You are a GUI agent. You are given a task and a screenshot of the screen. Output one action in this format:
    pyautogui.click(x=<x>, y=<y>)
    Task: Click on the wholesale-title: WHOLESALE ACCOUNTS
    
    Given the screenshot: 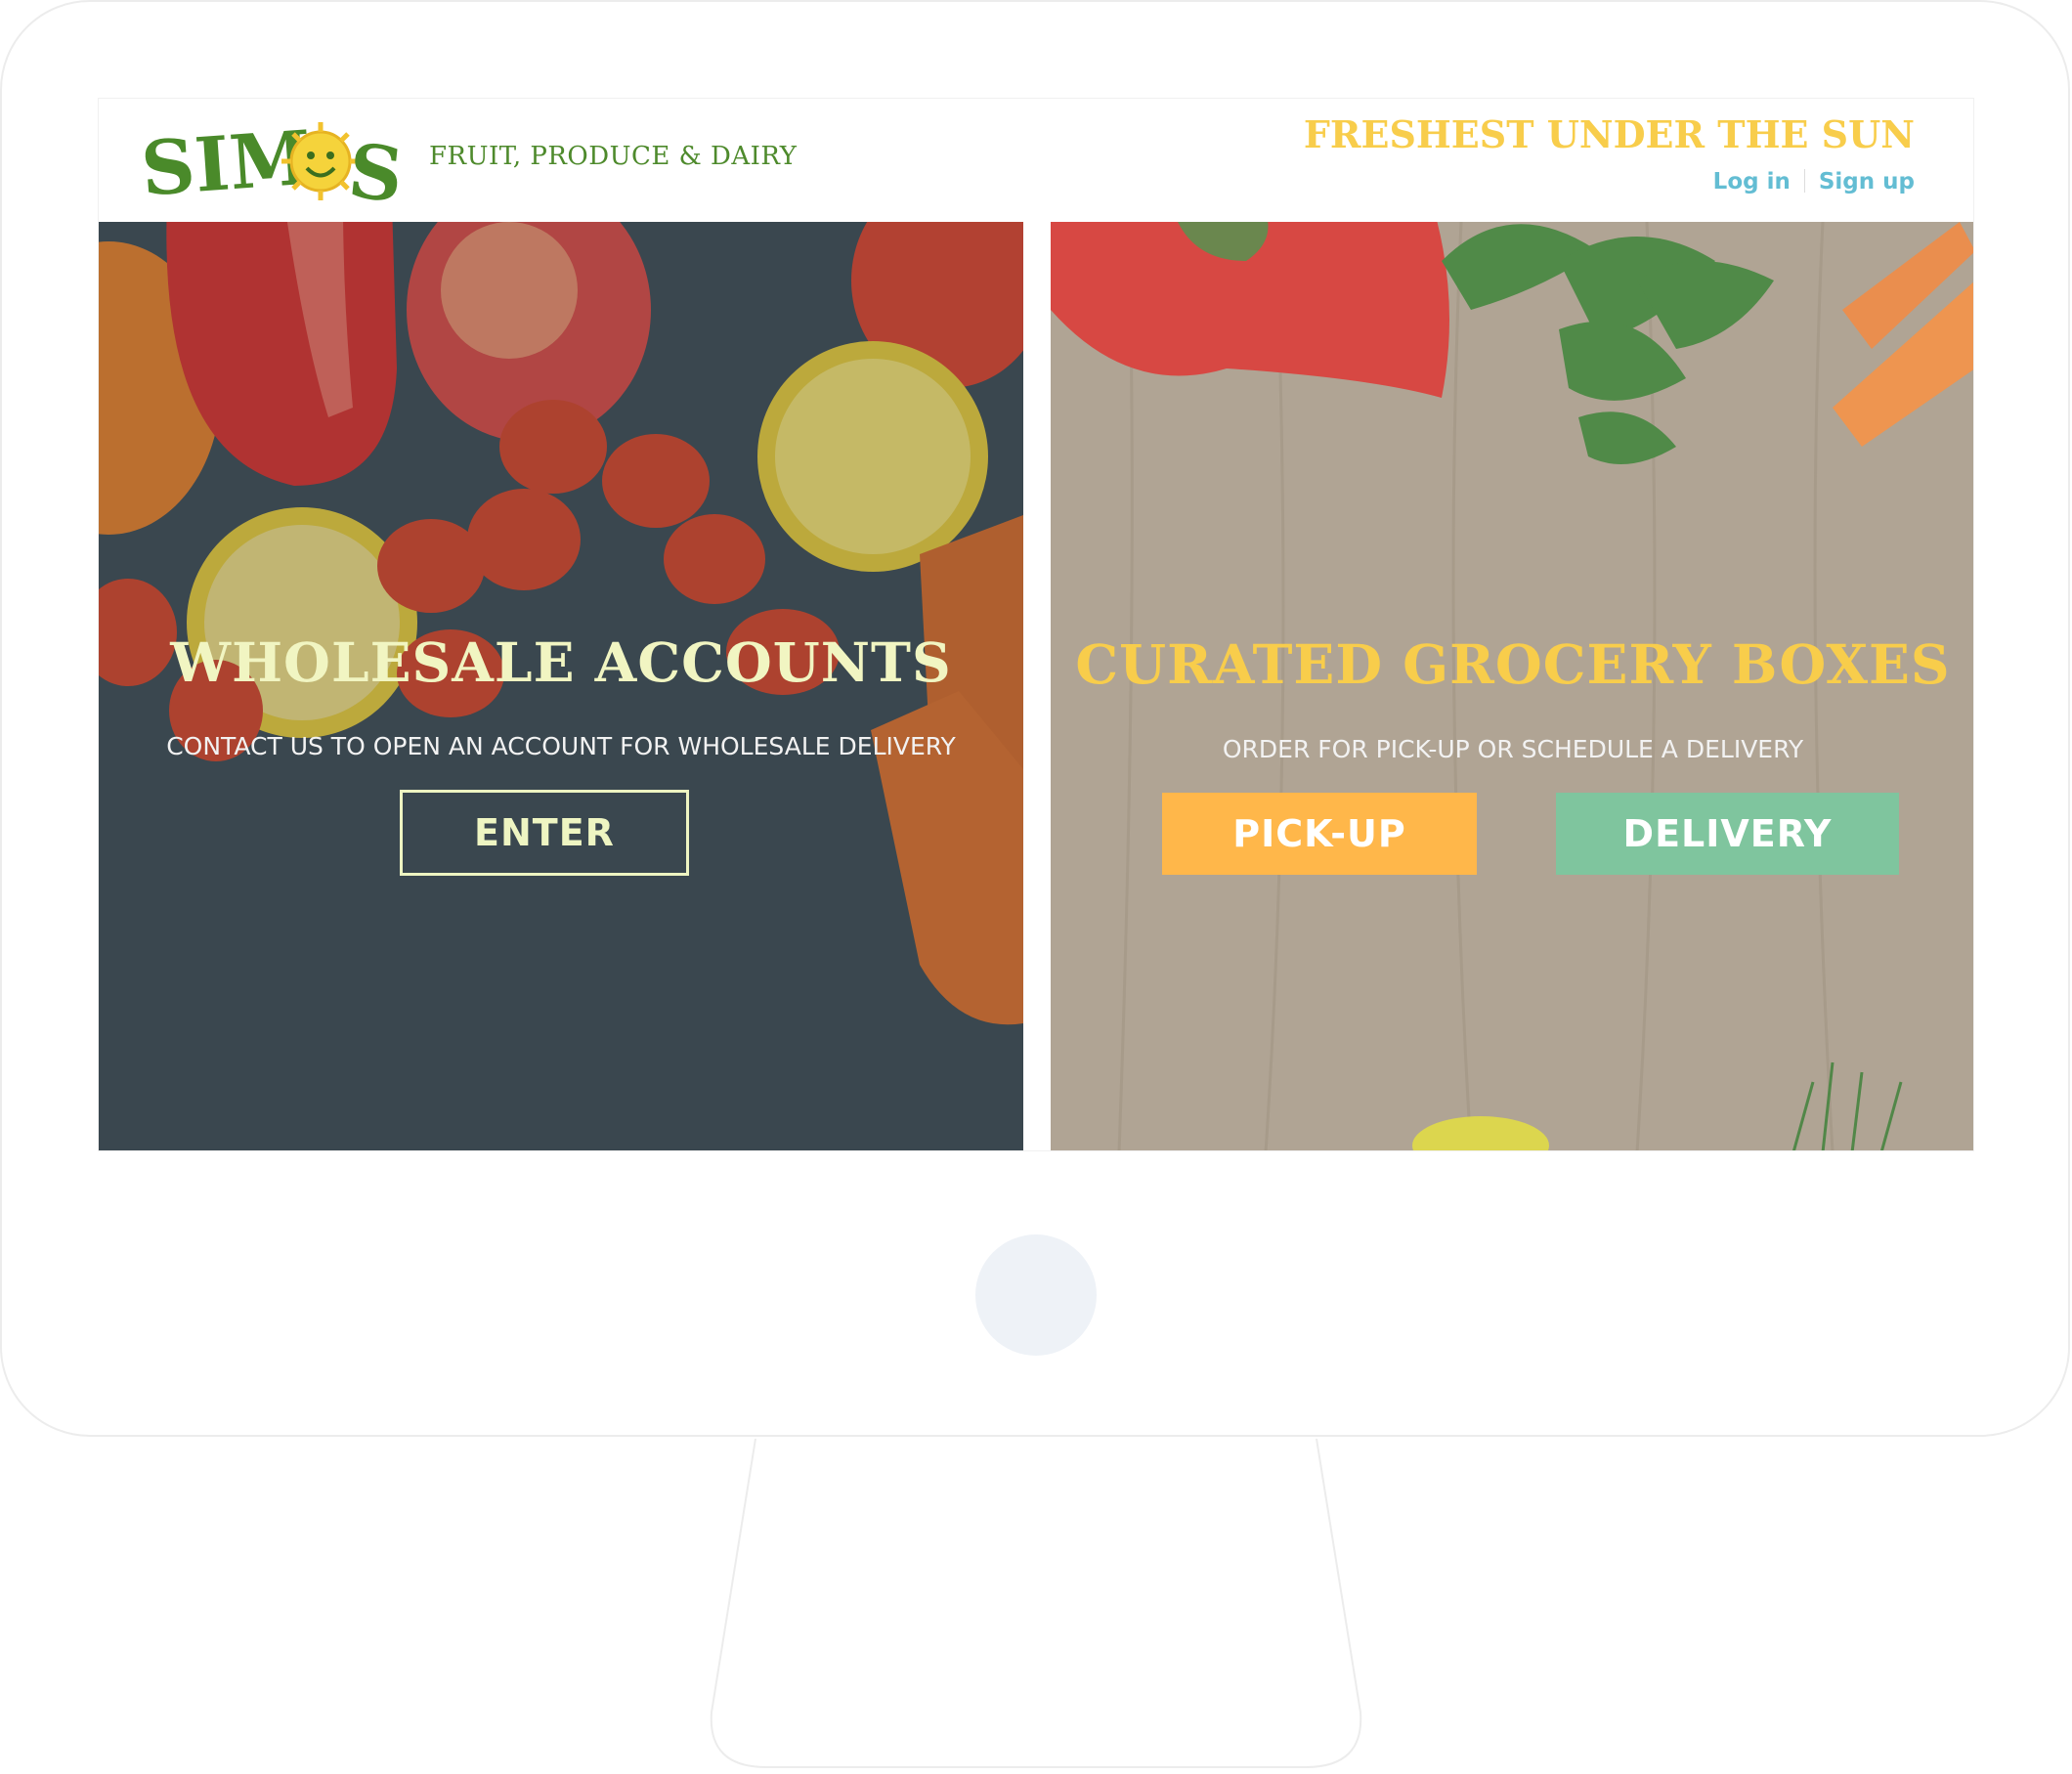 What is the action you would take?
    pyautogui.click(x=561, y=662)
    